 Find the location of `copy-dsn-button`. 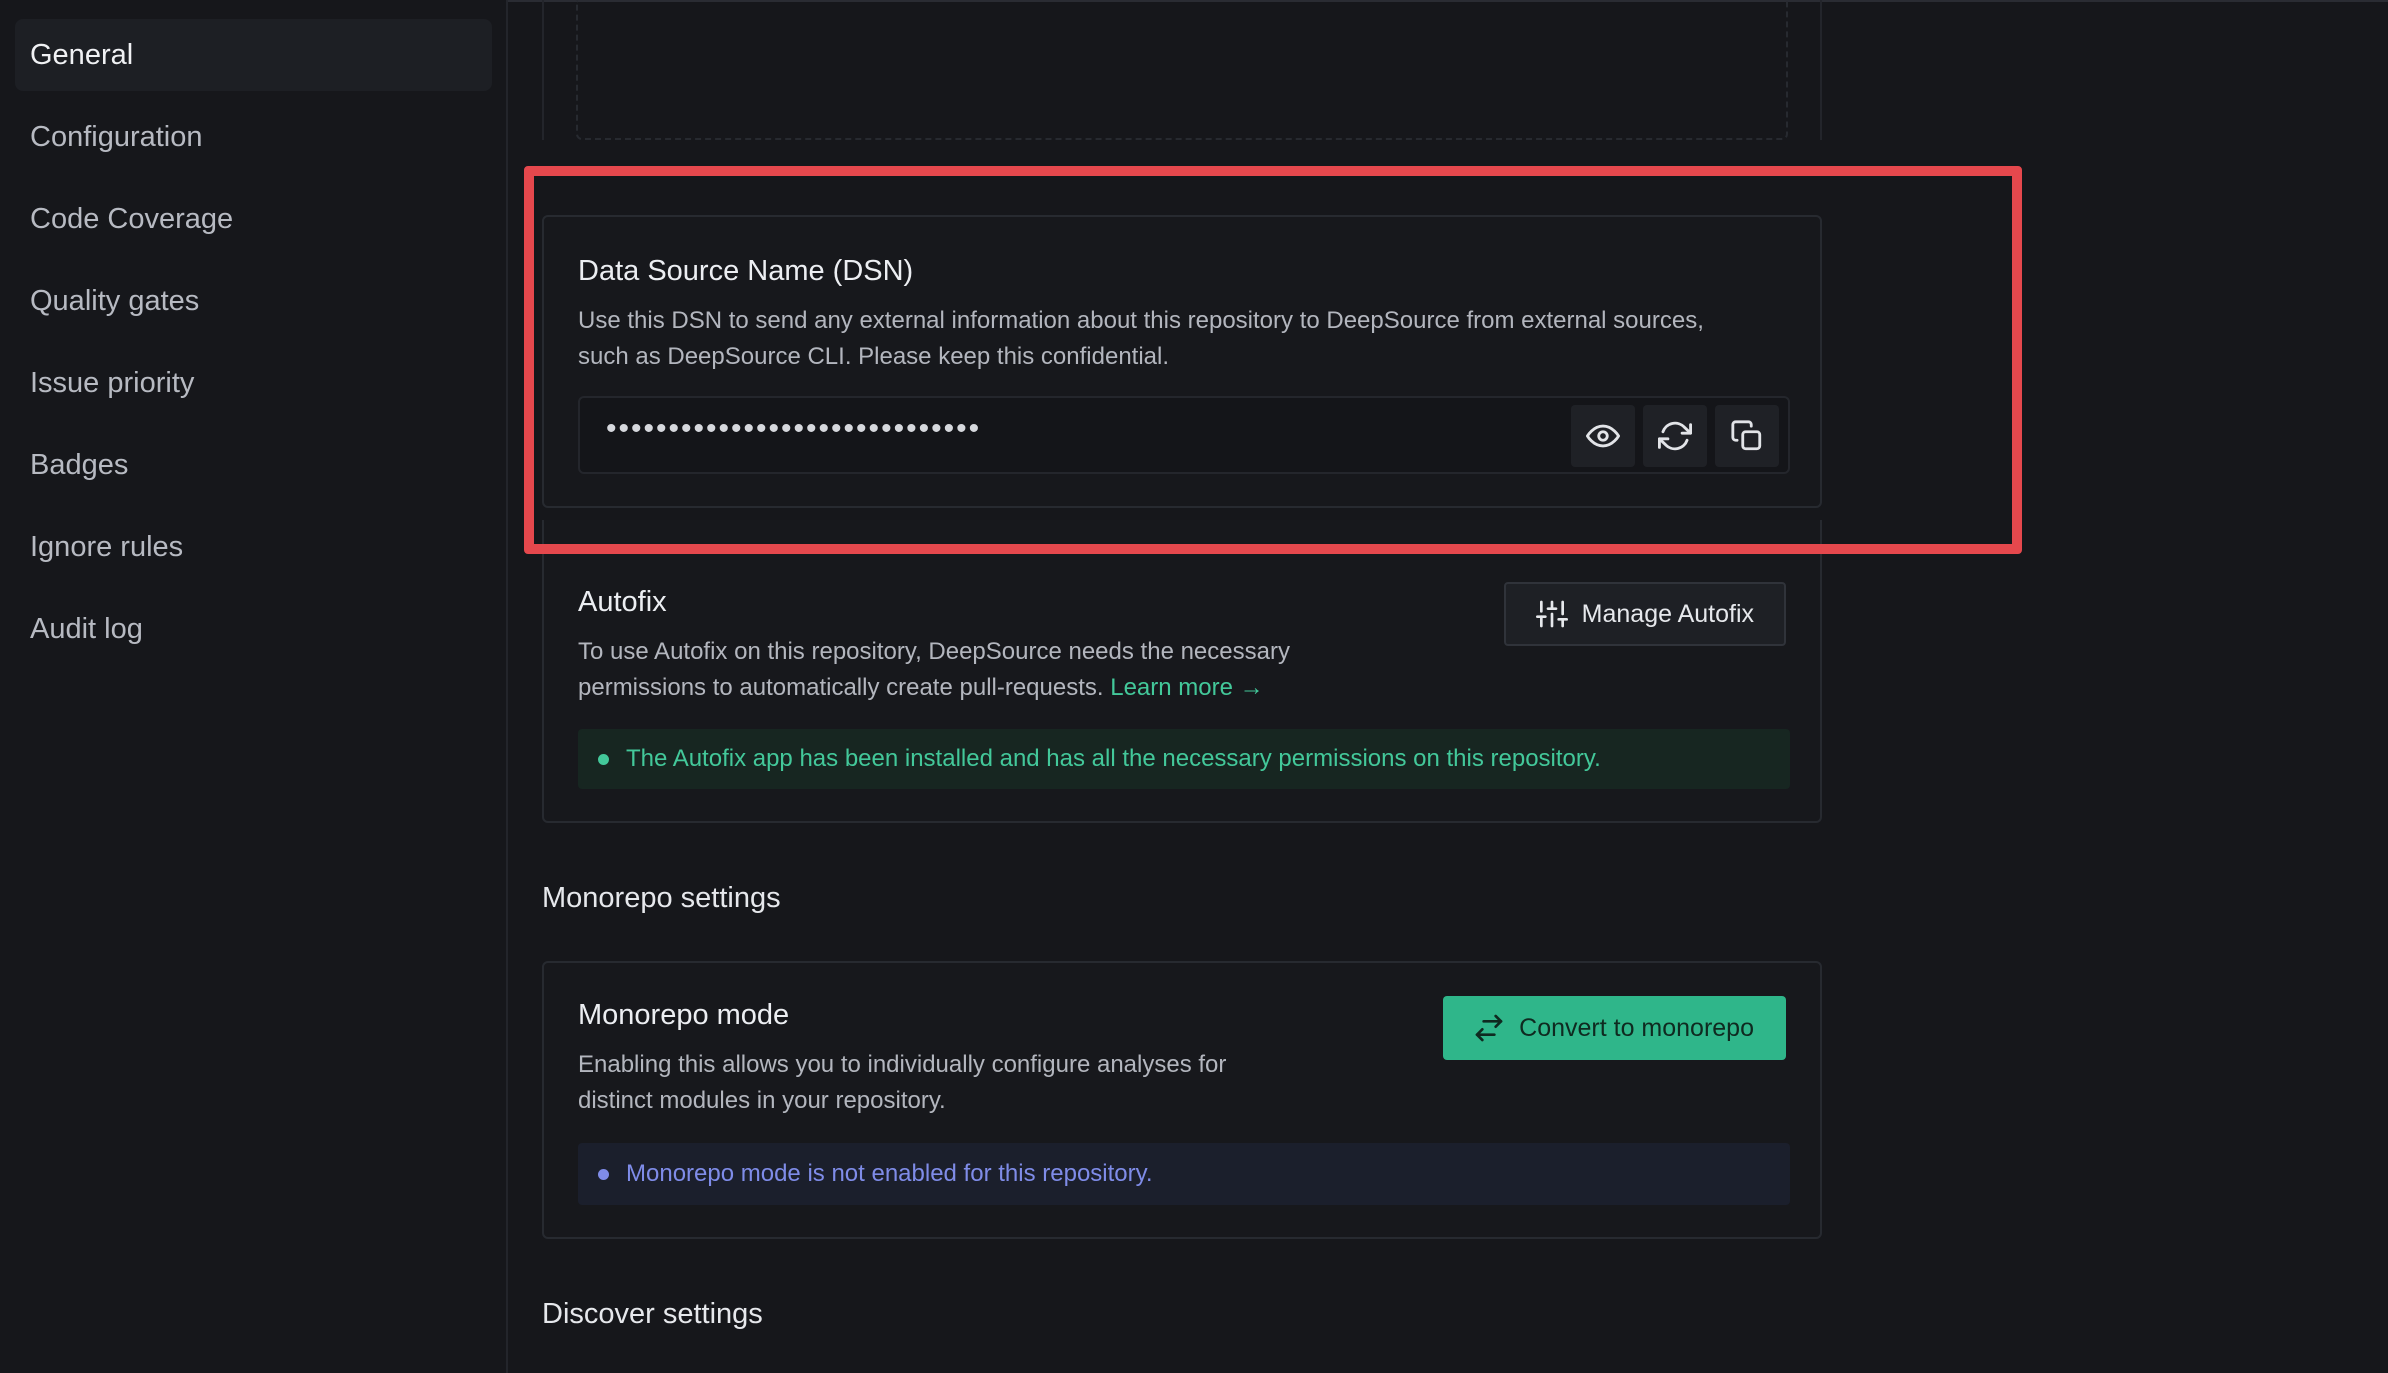

copy-dsn-button is located at coordinates (1747, 436).